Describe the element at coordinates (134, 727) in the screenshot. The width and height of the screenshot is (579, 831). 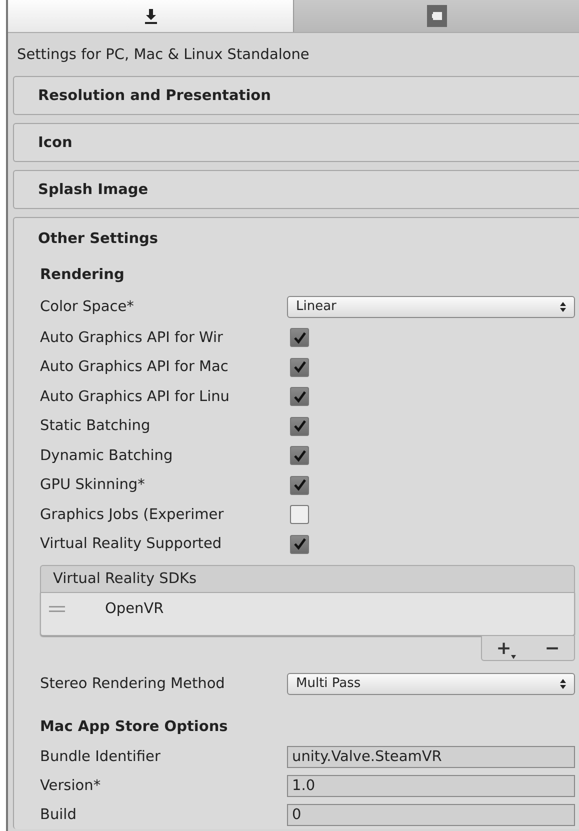
I see `group-heading: Mac App Store Options` at that location.